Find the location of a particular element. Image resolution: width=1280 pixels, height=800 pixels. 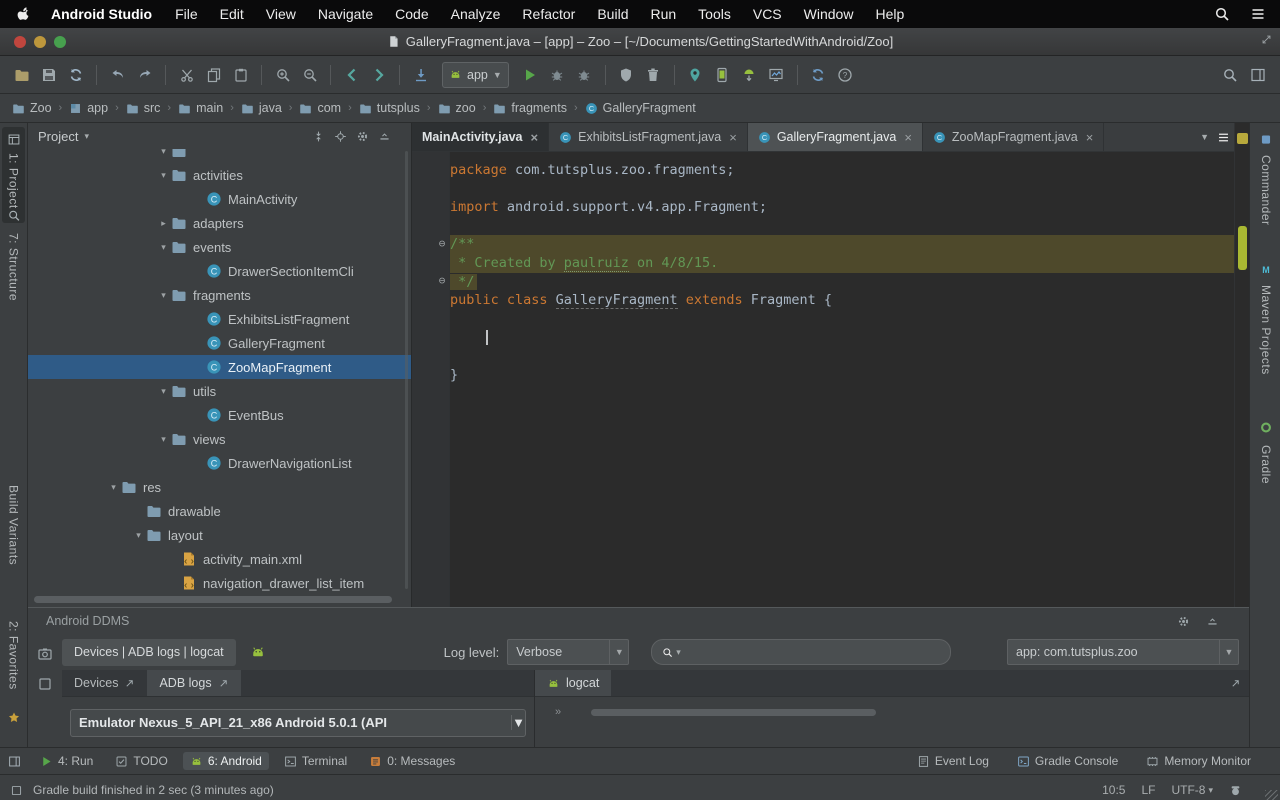

breadcrumb-zoo: Zoo is located at coordinates (32, 108).